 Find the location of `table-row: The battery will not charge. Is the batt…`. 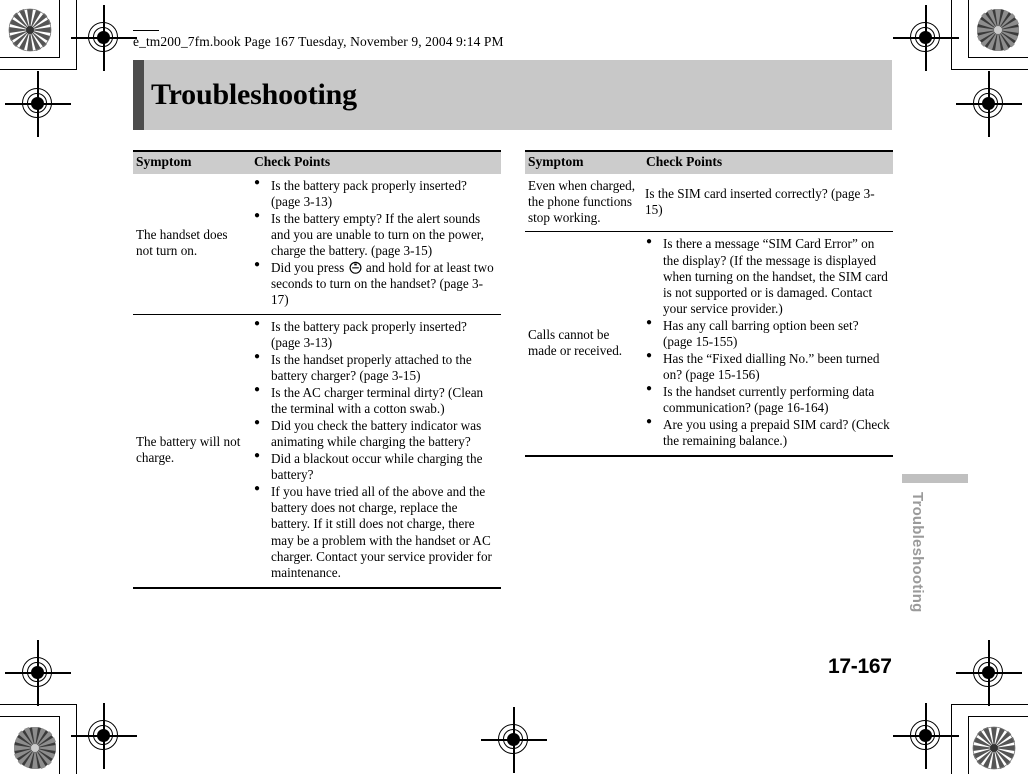

table-row: The battery will not charge. Is the batt… is located at coordinates (317, 451).